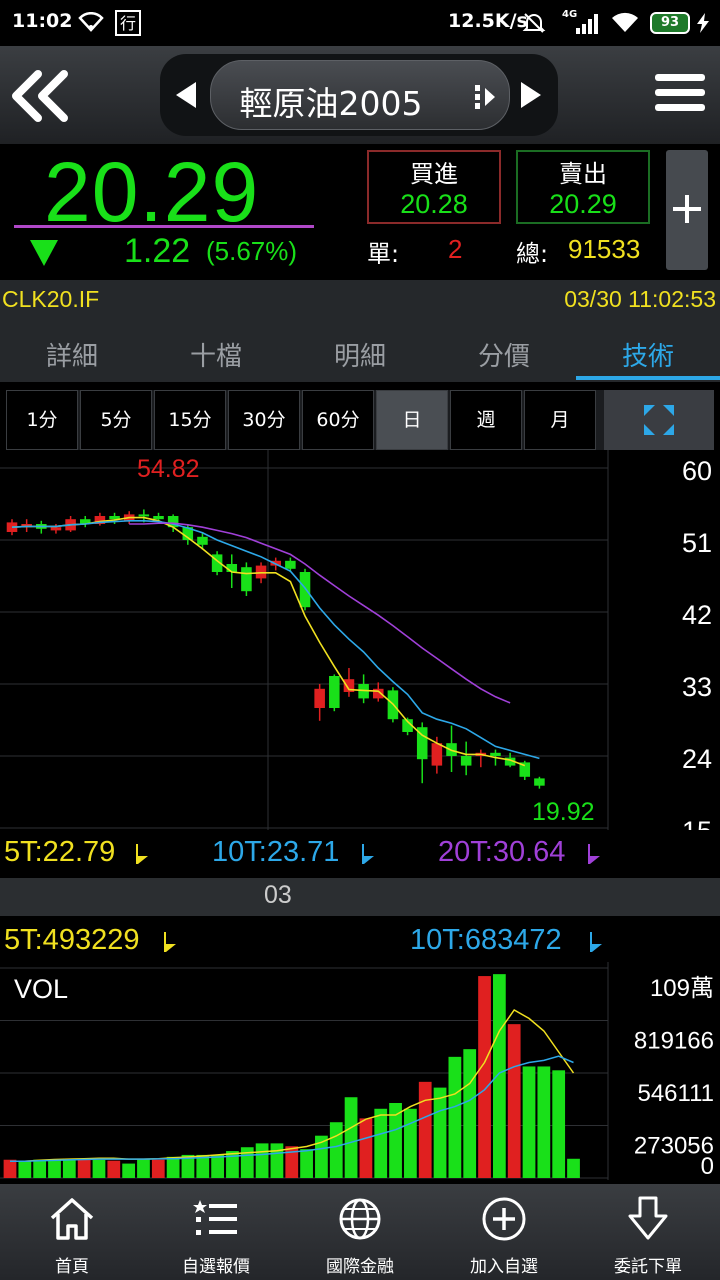 This screenshot has height=1280, width=720. I want to click on mute-icon, so click(534, 23).